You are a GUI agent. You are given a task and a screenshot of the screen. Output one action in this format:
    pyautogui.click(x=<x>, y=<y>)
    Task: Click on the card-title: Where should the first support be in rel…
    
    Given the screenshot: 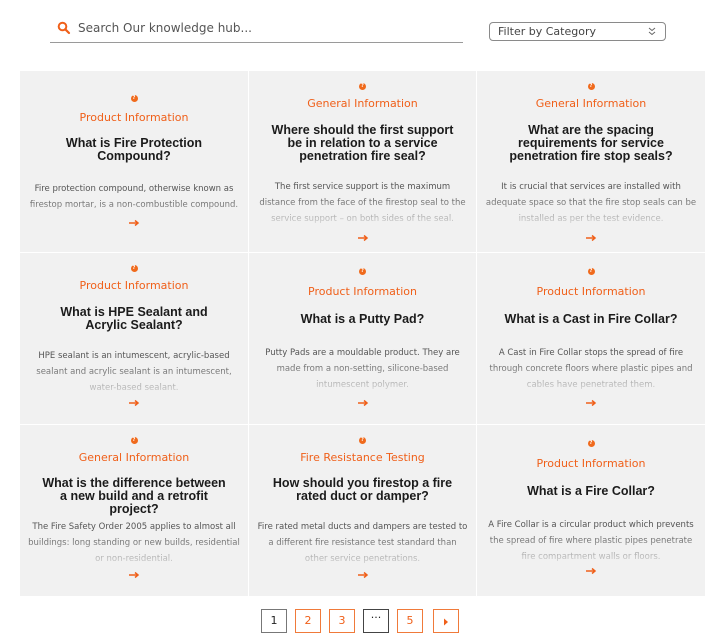 What is the action you would take?
    pyautogui.click(x=362, y=143)
    